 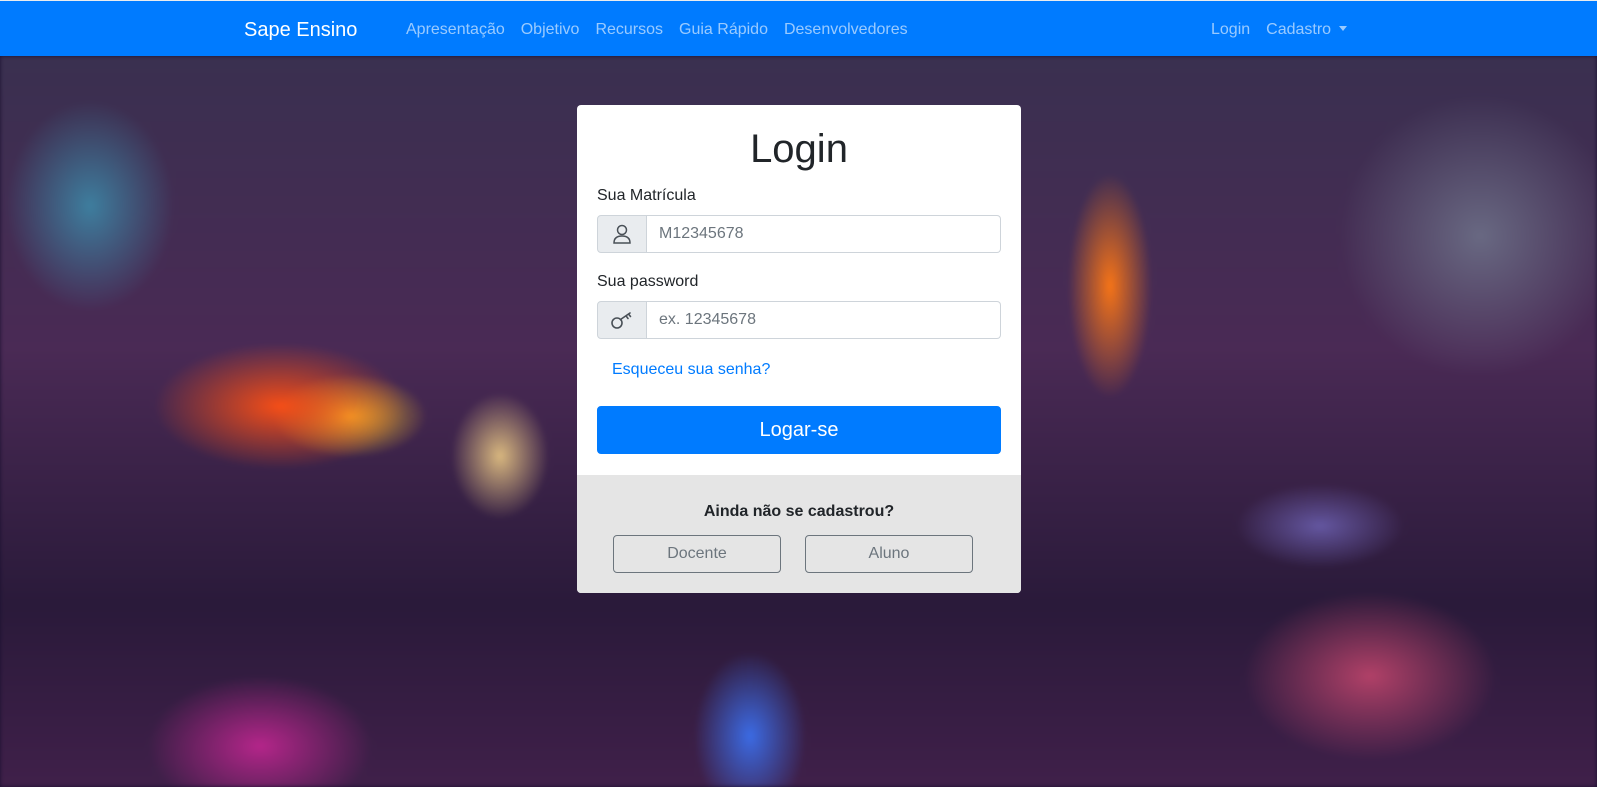 I want to click on nav-link-recursos: Recursos, so click(x=629, y=30).